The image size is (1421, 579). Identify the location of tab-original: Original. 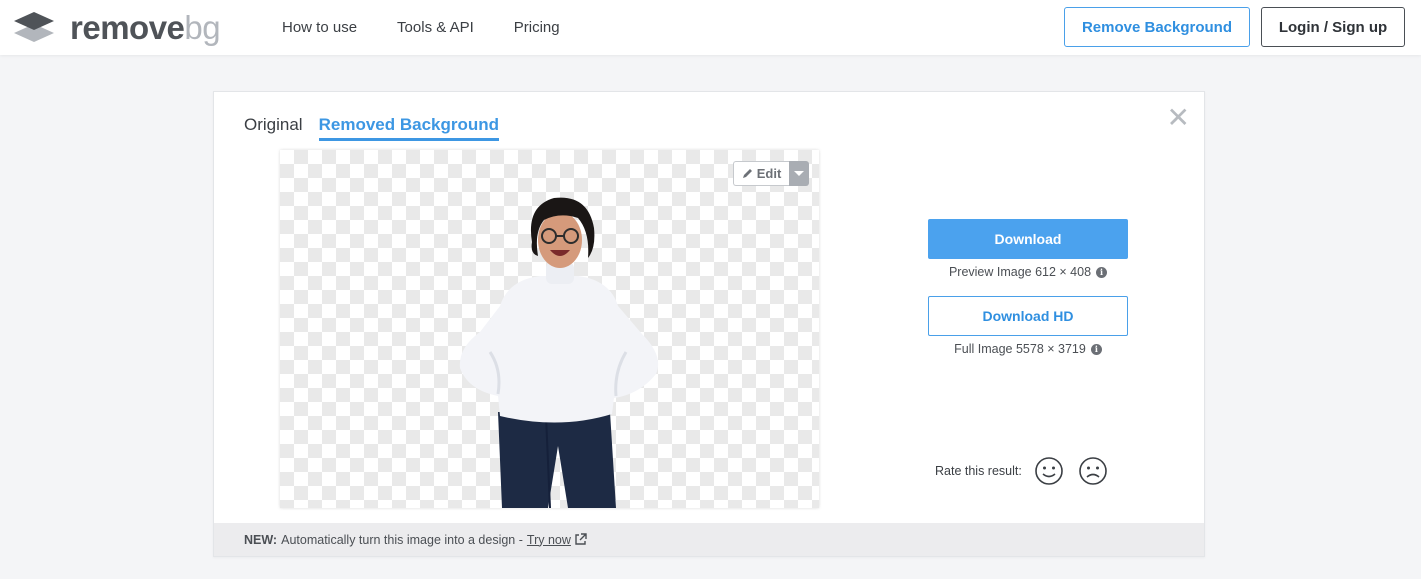
(273, 128).